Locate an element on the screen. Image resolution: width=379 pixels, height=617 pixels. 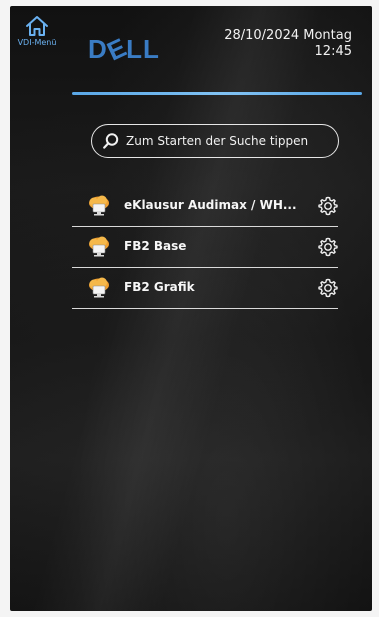
date-time-display: 28/10/2024 Montag 12:45 is located at coordinates (288, 44).